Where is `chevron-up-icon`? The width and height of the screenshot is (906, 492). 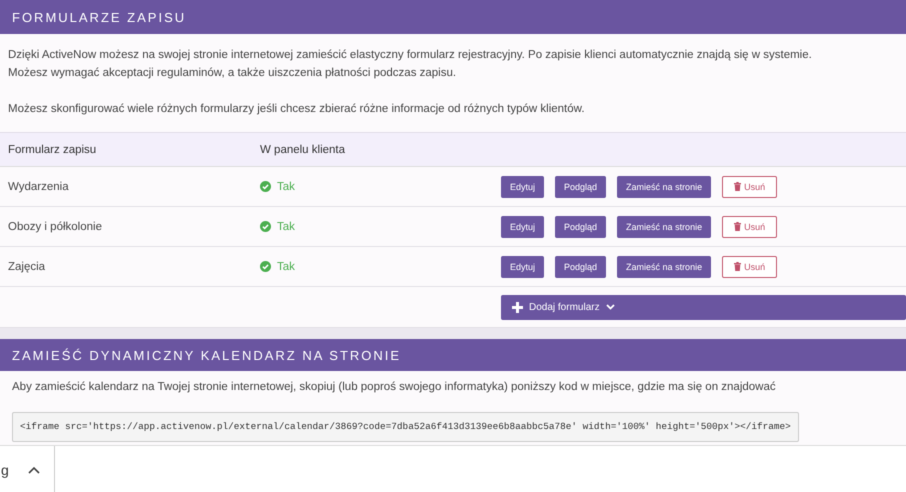 chevron-up-icon is located at coordinates (34, 470).